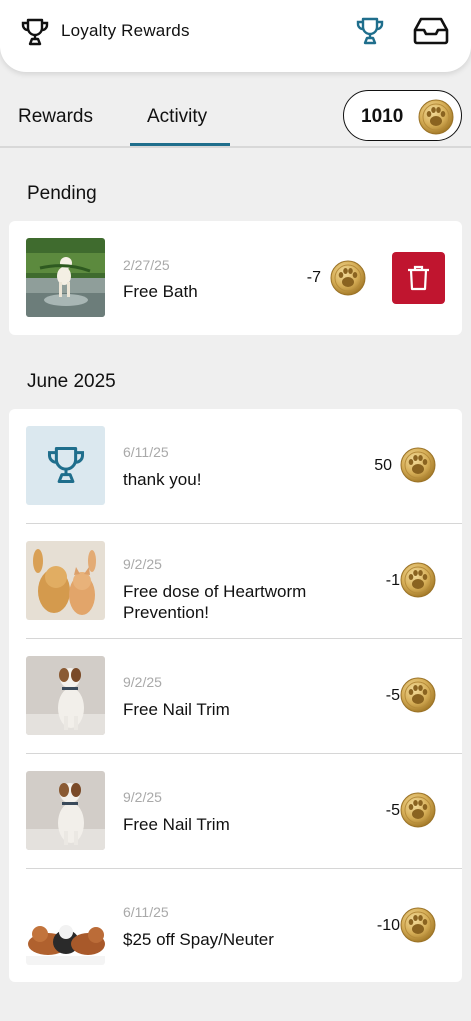 This screenshot has height=1021, width=471. I want to click on item-points: -1, so click(392, 580).